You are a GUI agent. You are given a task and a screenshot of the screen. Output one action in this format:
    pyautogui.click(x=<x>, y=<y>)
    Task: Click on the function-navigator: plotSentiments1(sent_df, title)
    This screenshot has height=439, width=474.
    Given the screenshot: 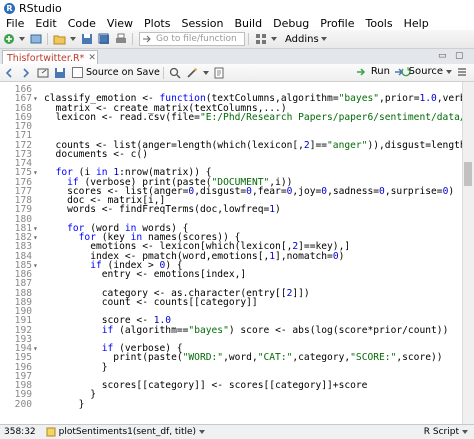 What is the action you would take?
    pyautogui.click(x=126, y=432)
    